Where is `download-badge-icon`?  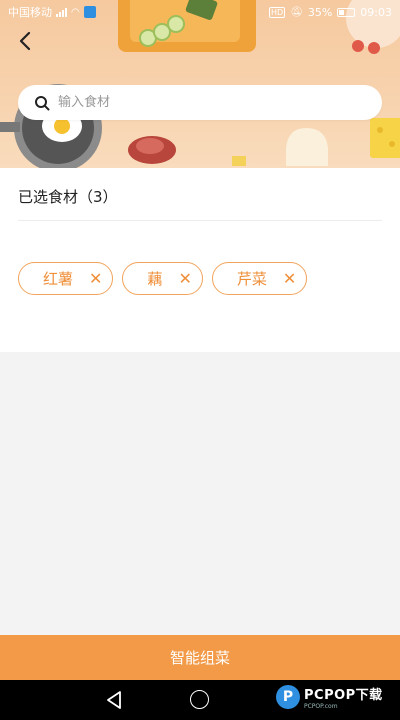 download-badge-icon is located at coordinates (89, 12).